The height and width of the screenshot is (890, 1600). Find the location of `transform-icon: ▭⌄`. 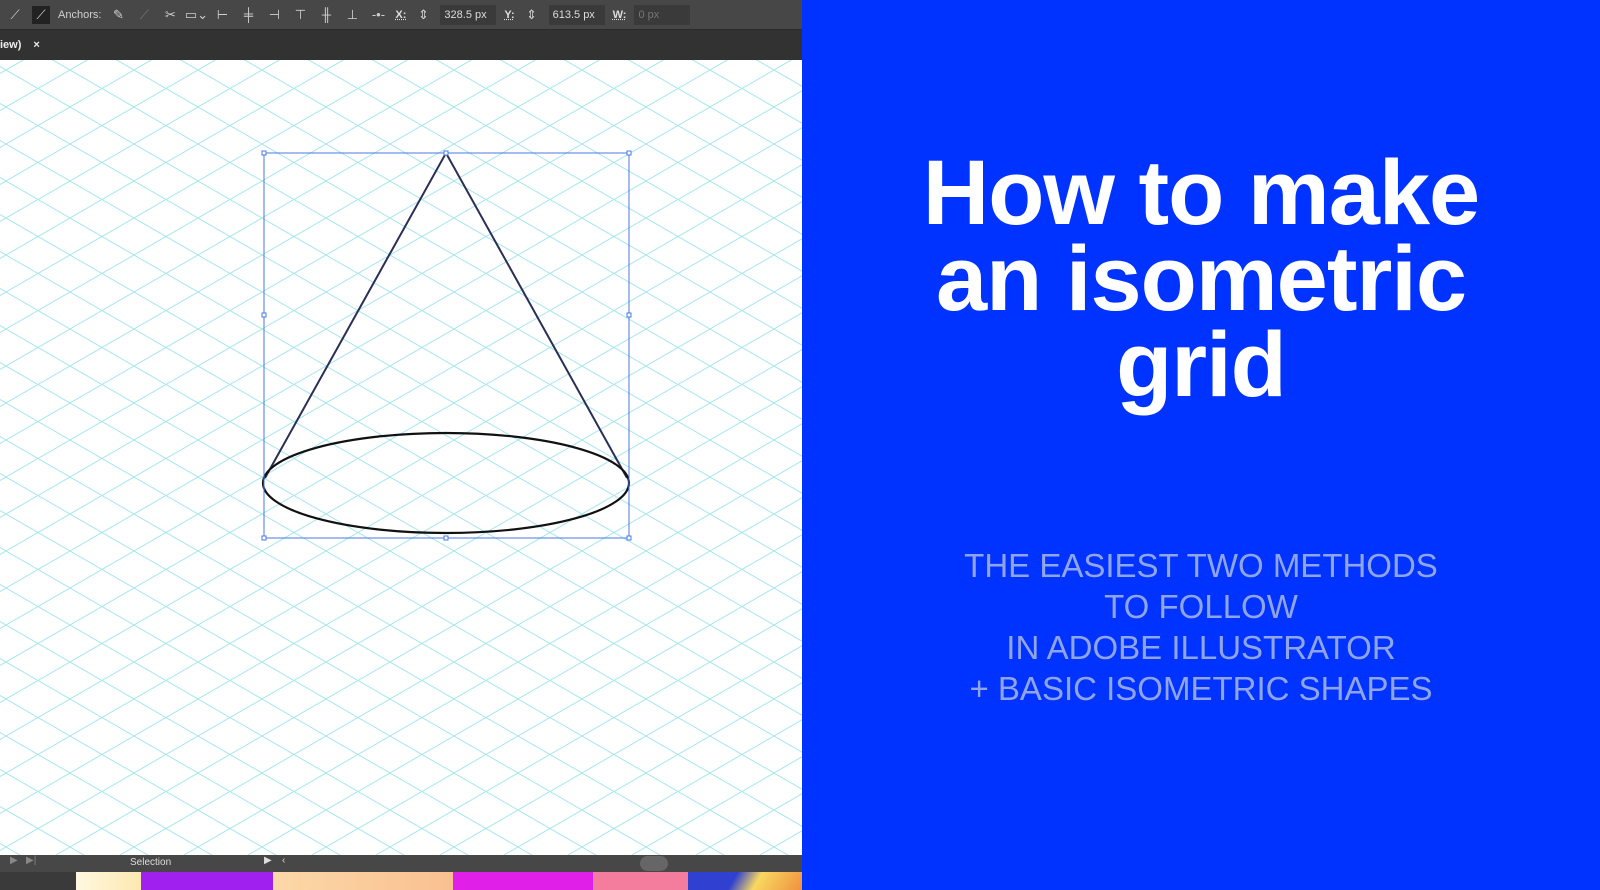

transform-icon: ▭⌄ is located at coordinates (196, 15).